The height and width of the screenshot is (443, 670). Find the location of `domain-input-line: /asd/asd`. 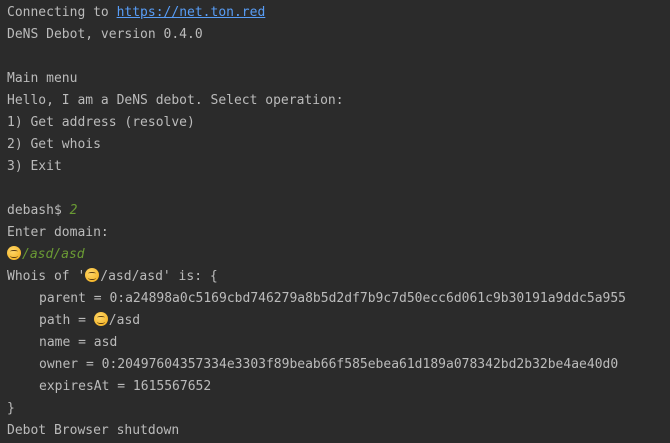

domain-input-line: /asd/asd is located at coordinates (338, 255).